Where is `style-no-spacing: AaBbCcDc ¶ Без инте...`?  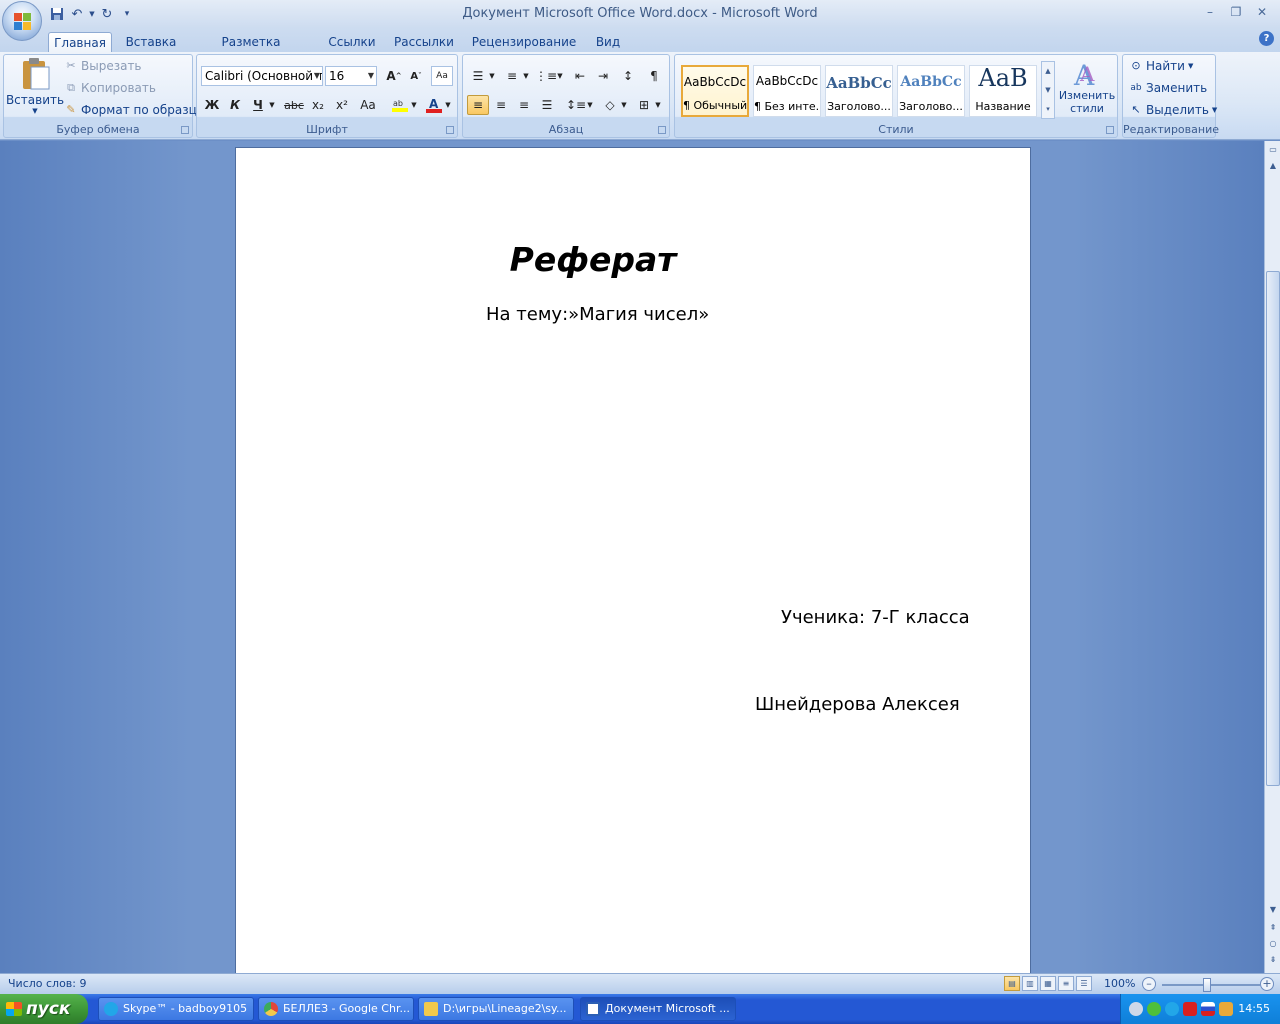
style-no-spacing: AaBbCcDc ¶ Без инте... is located at coordinates (787, 91).